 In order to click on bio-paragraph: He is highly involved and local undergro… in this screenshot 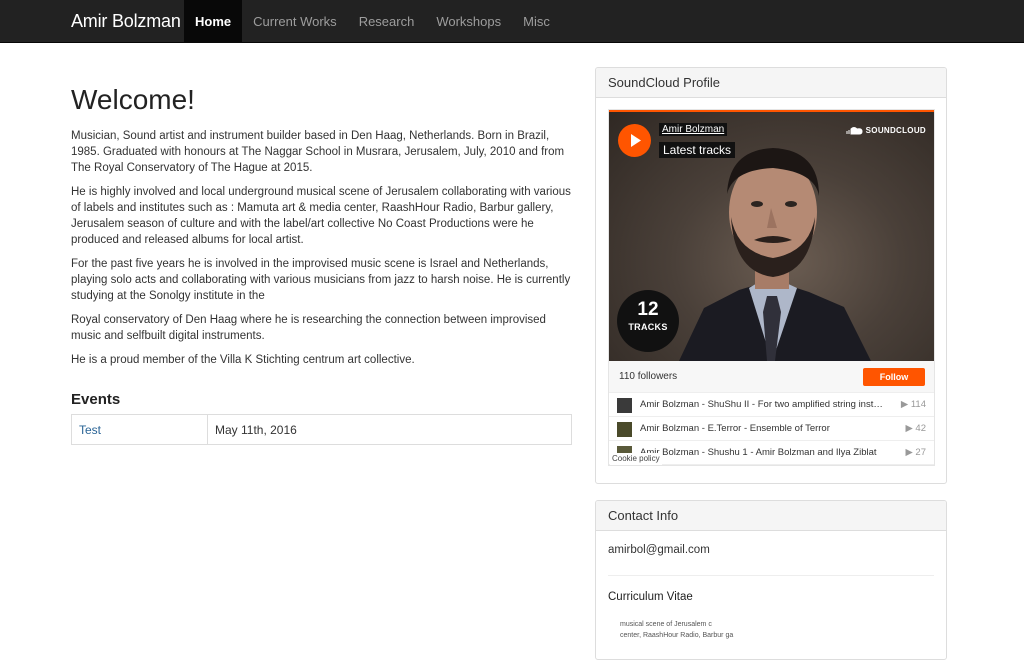, I will do `click(321, 216)`.